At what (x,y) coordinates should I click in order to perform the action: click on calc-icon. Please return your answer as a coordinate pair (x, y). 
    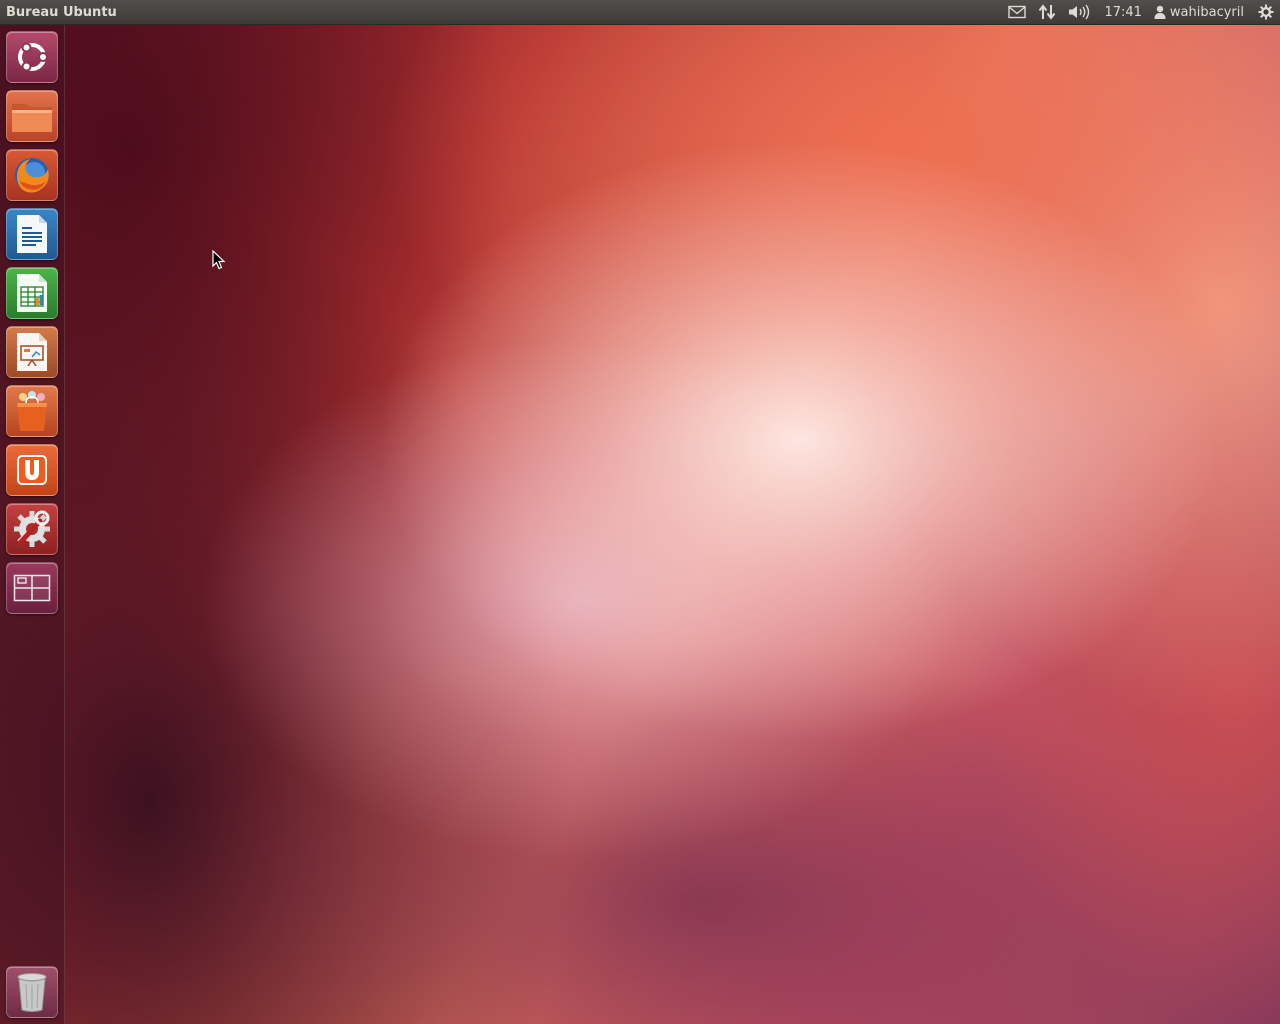
    Looking at the image, I should click on (32, 293).